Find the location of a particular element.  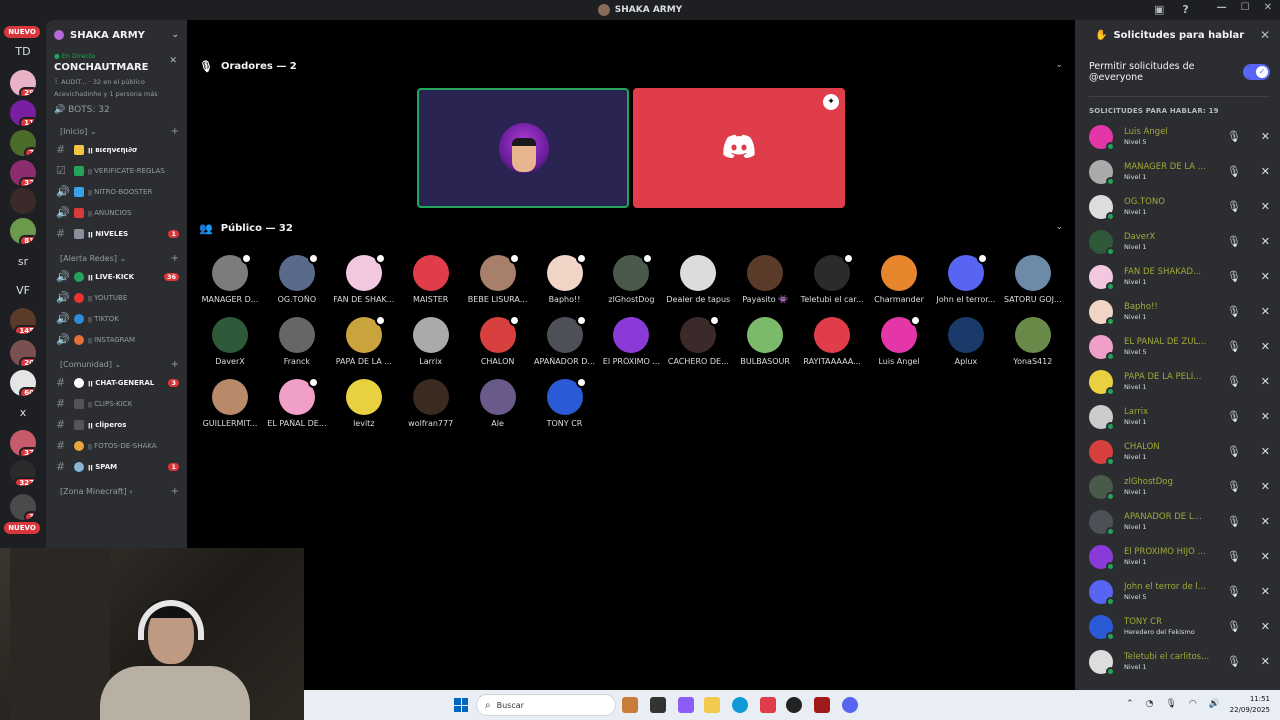

server-icon is located at coordinates (23, 201).